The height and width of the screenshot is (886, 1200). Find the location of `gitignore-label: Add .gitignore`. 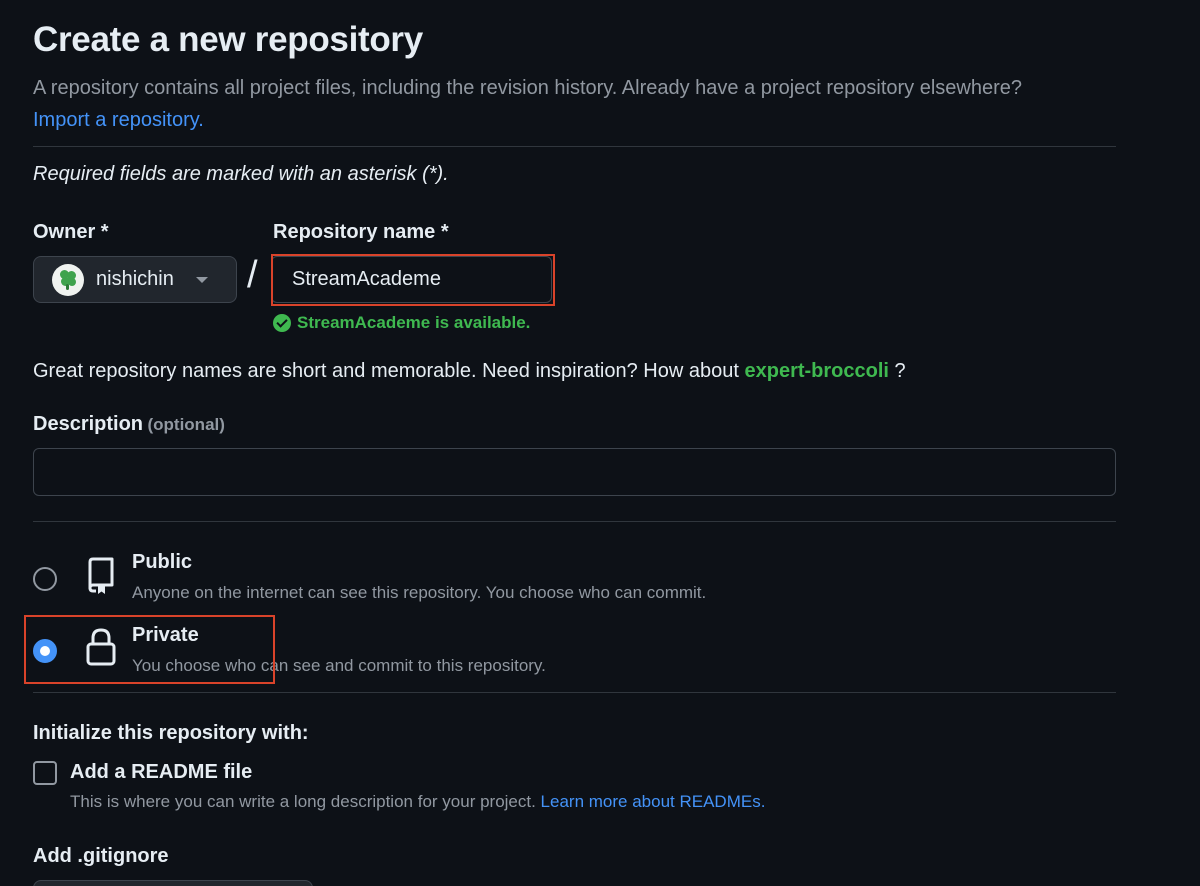

gitignore-label: Add .gitignore is located at coordinates (101, 856).